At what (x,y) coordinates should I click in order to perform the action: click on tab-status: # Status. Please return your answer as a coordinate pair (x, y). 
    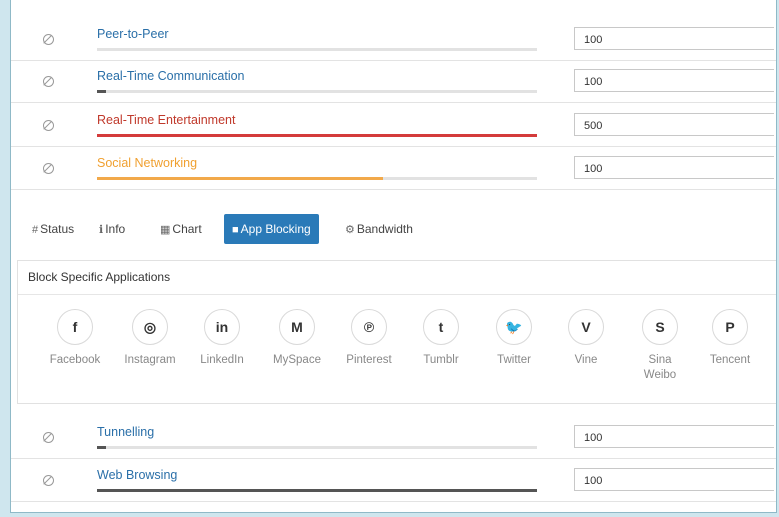
    Looking at the image, I should click on (53, 229).